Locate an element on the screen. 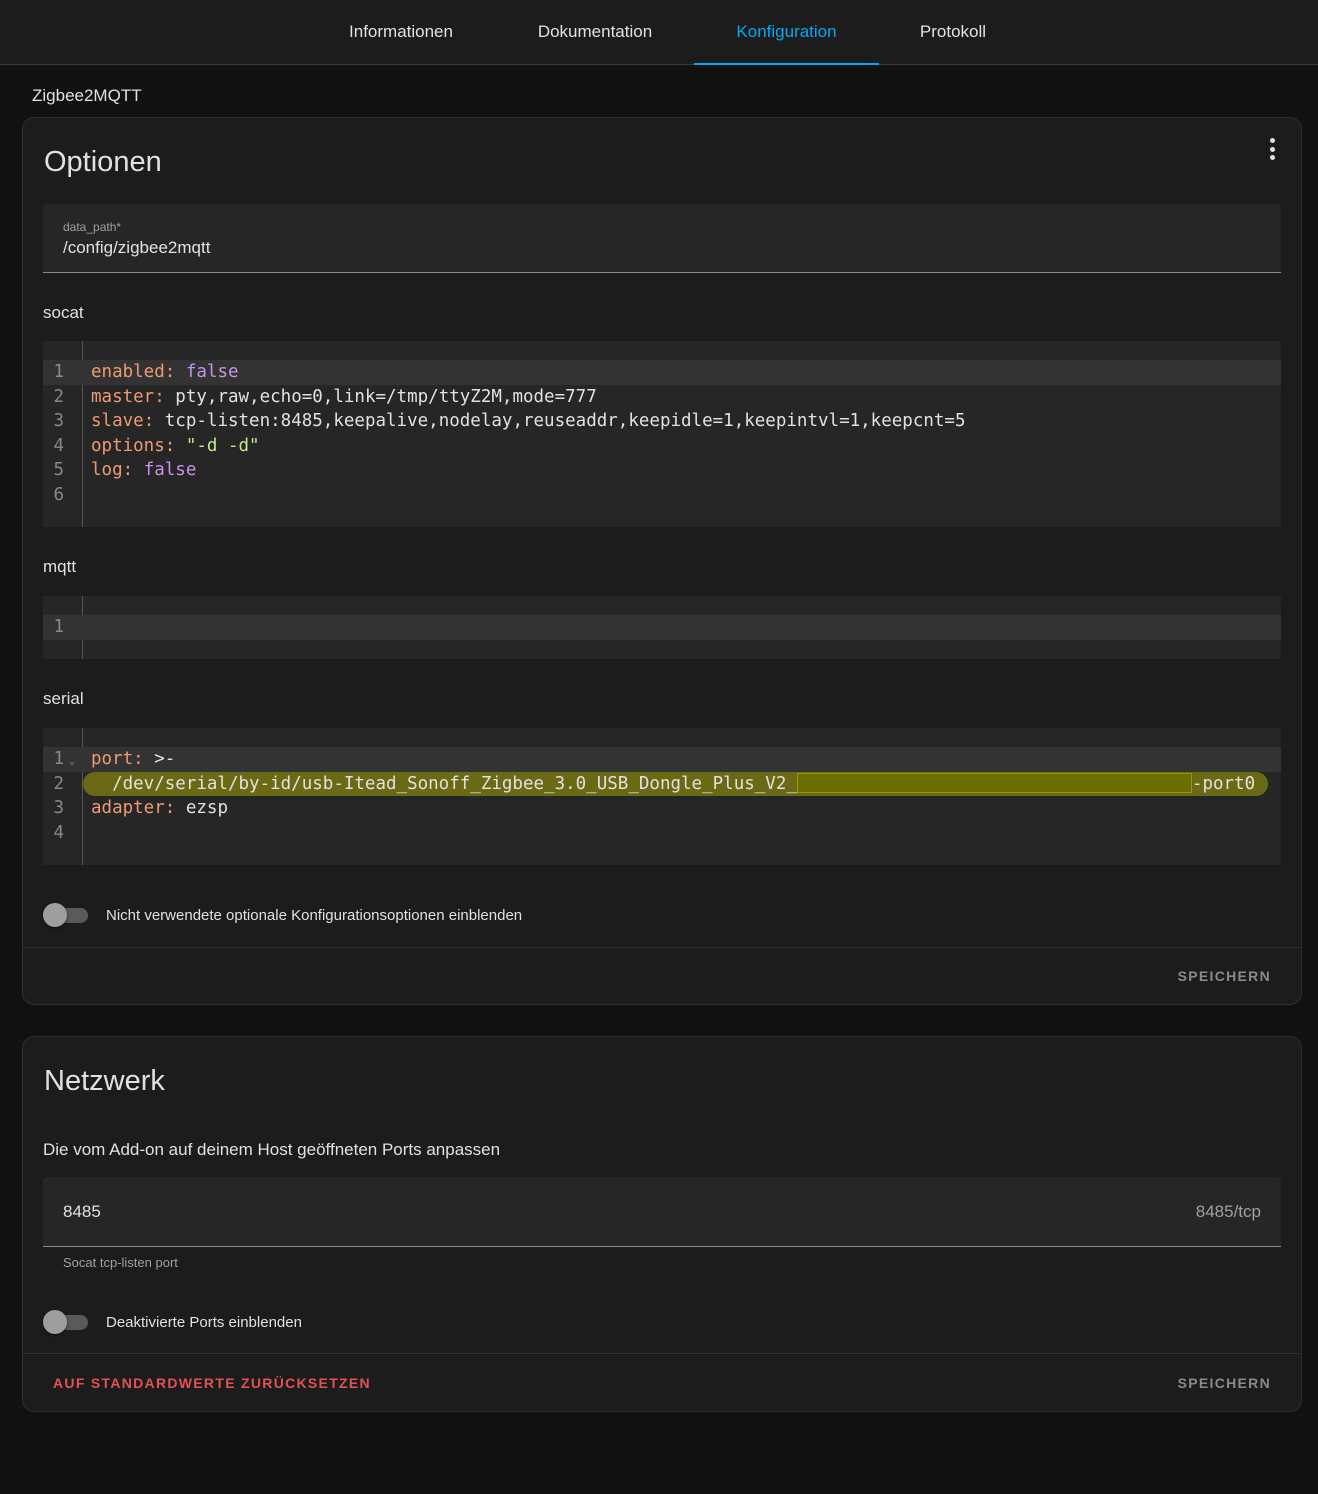 This screenshot has height=1494, width=1318. data-path-value: /config/zigbee2mqtt is located at coordinates (136, 248).